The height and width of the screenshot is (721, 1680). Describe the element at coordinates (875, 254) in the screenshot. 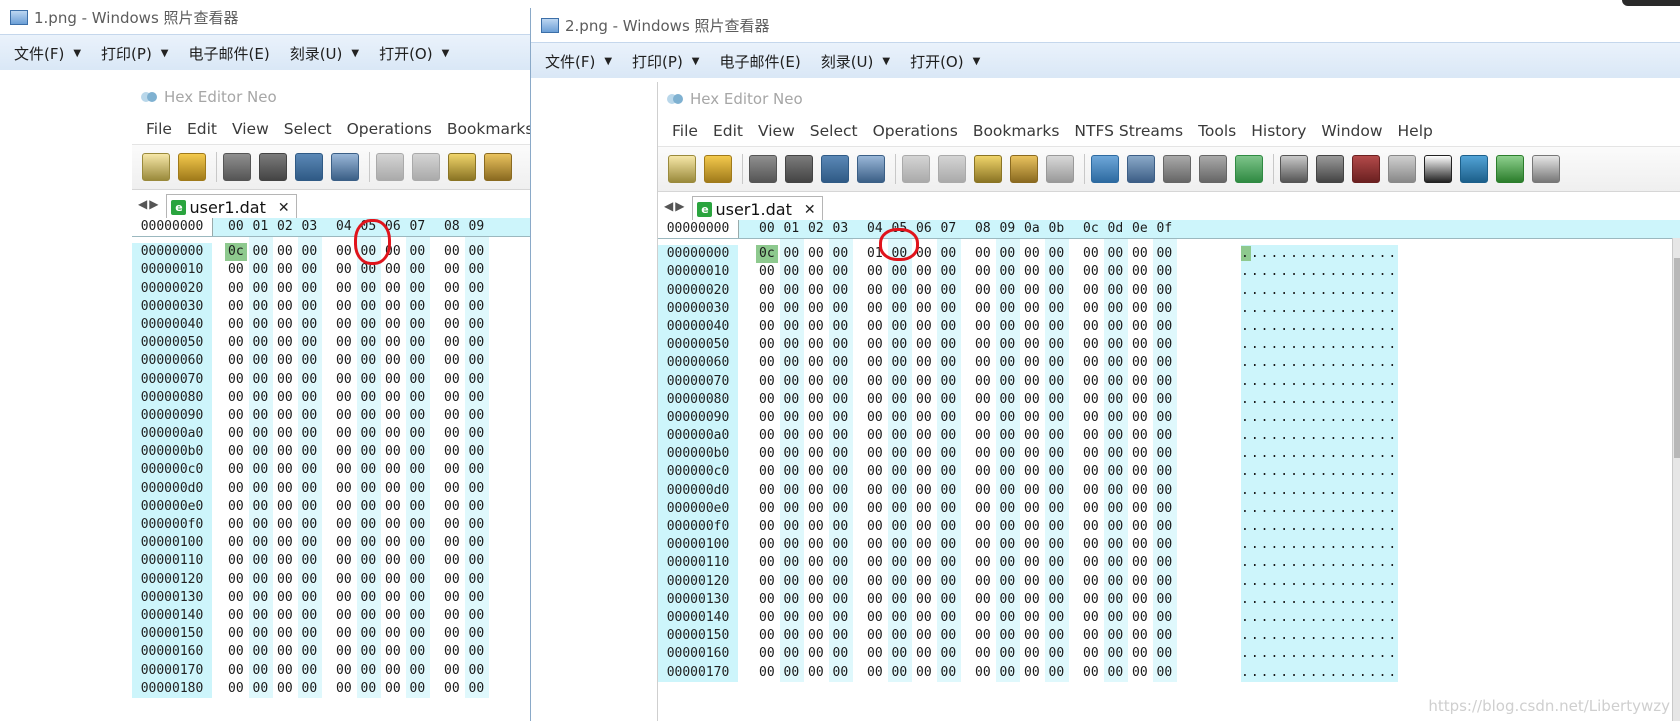

I see `hex-byte: 01` at that location.